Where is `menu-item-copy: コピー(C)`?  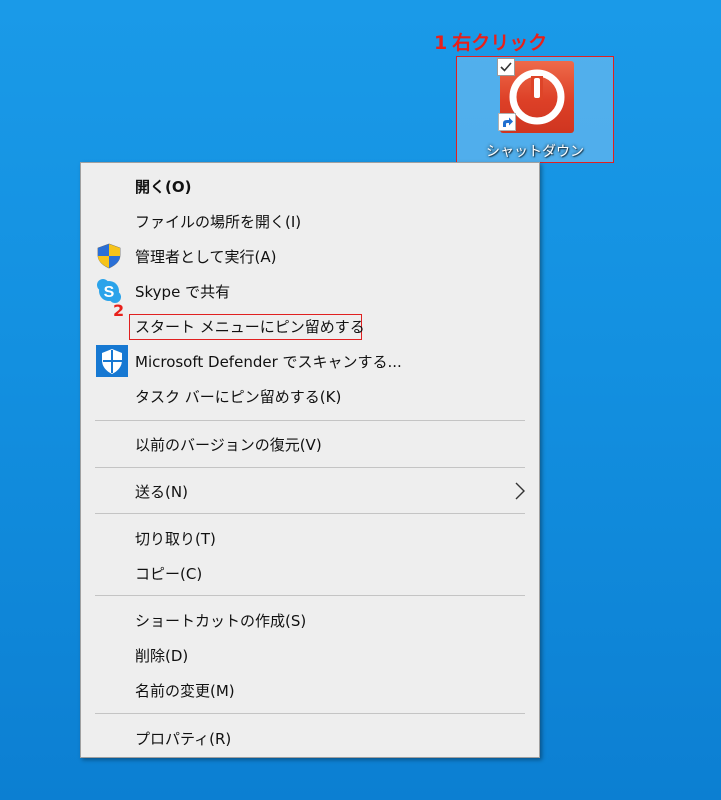 menu-item-copy: コピー(C) is located at coordinates (310, 573).